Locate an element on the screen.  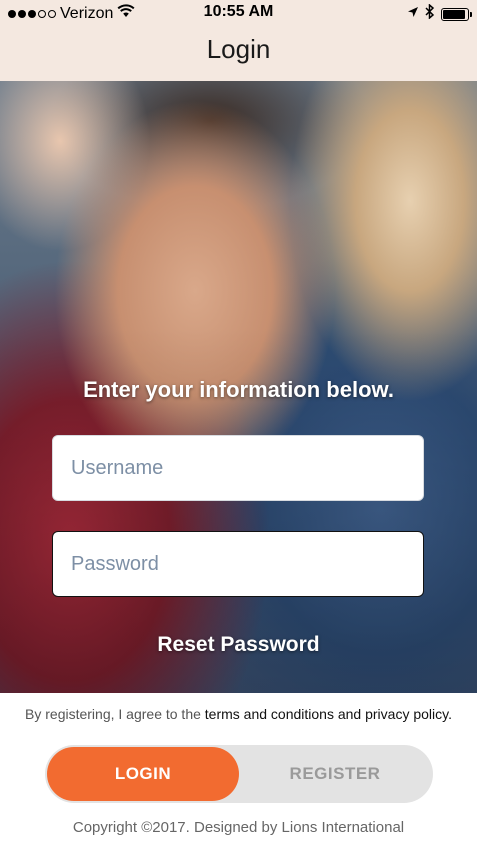
username-field is located at coordinates (238, 468).